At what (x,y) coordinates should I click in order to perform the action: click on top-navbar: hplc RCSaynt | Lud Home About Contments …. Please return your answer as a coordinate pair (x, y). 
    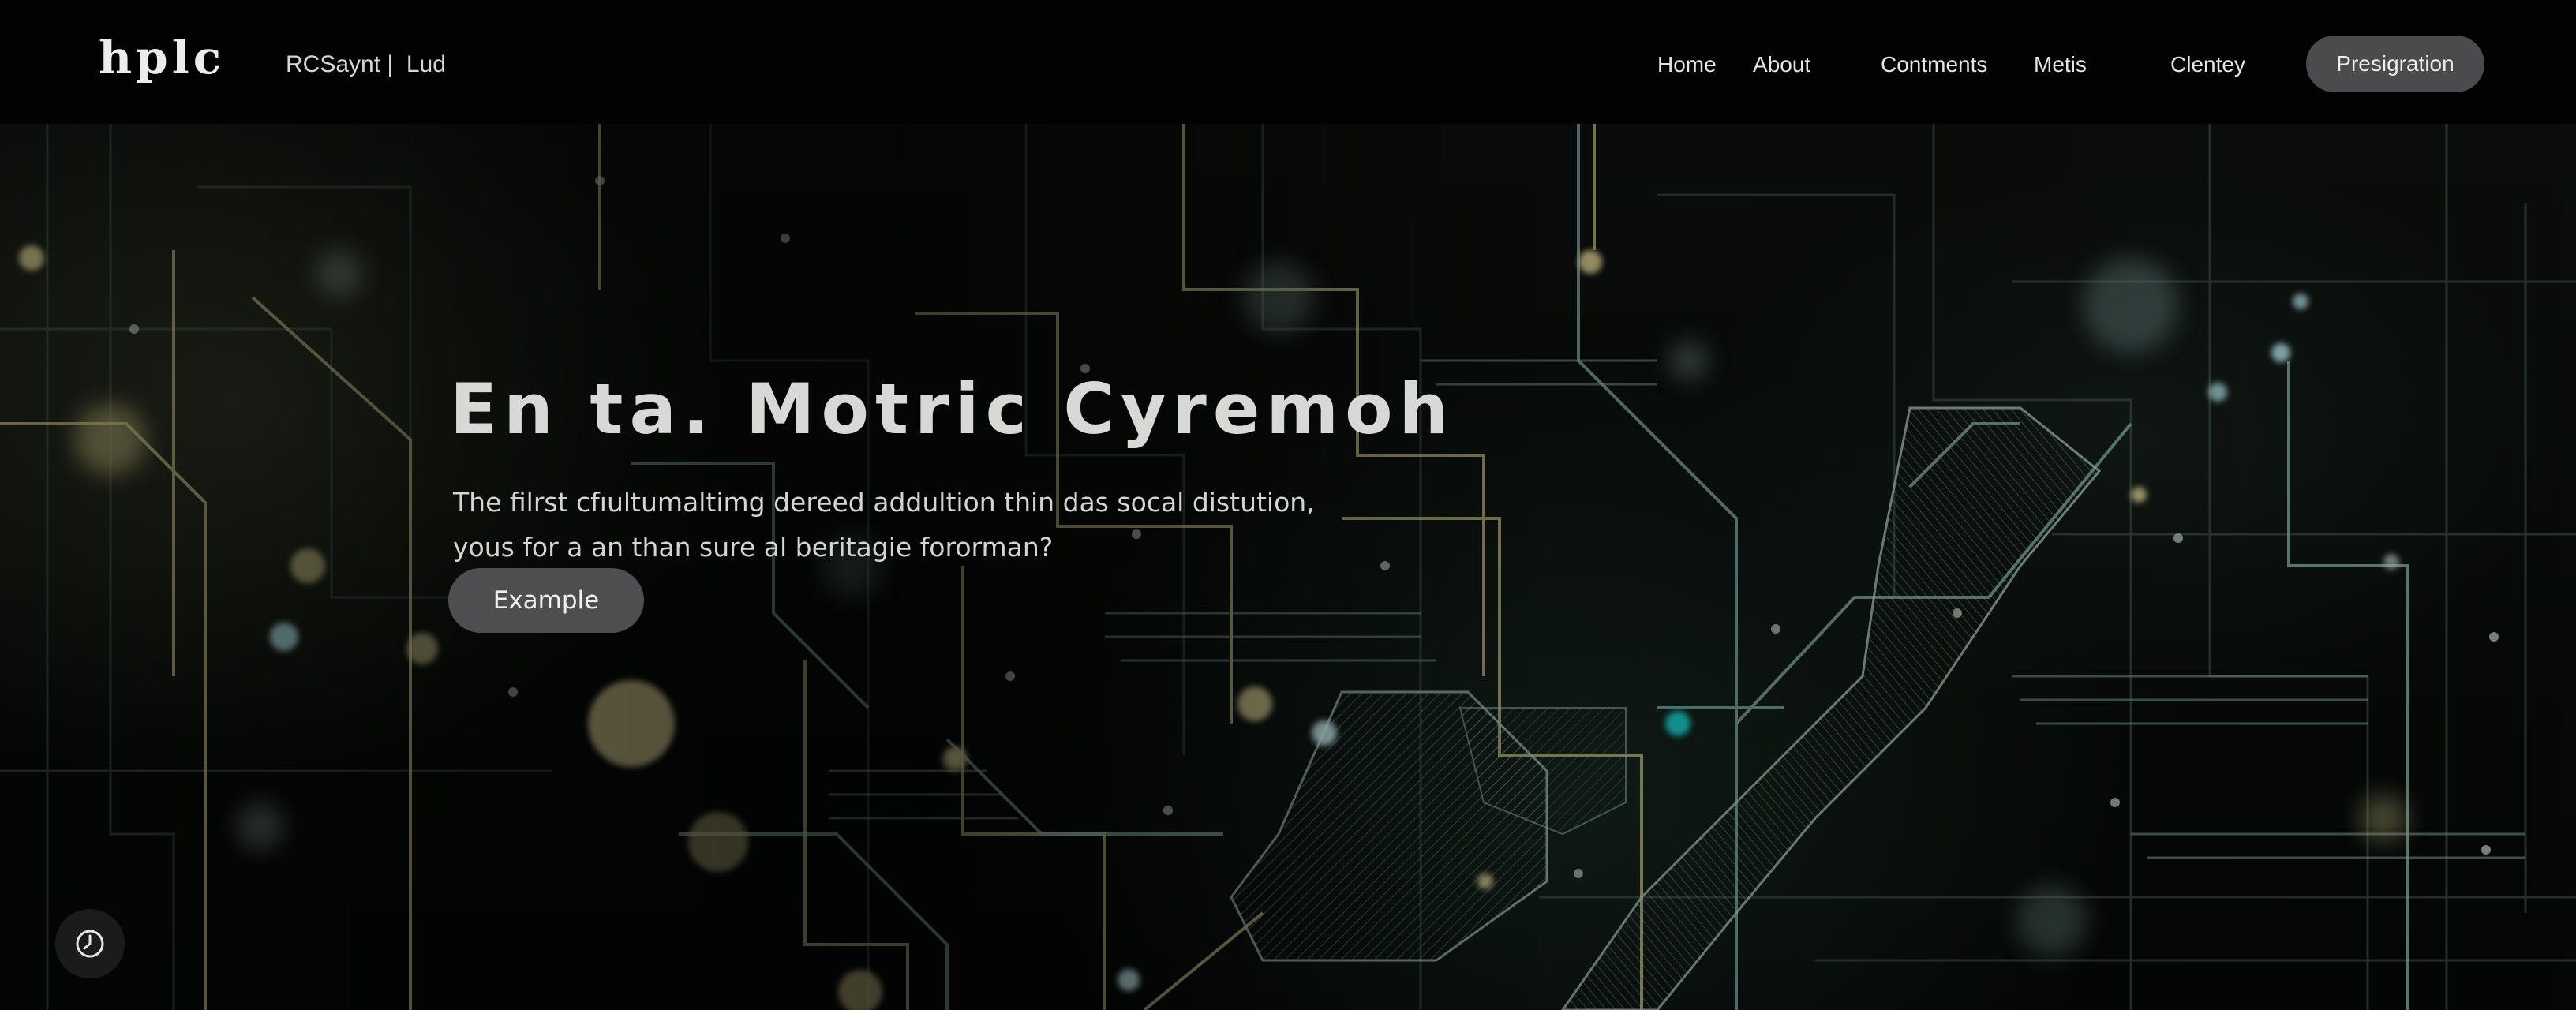
    Looking at the image, I should click on (1288, 62).